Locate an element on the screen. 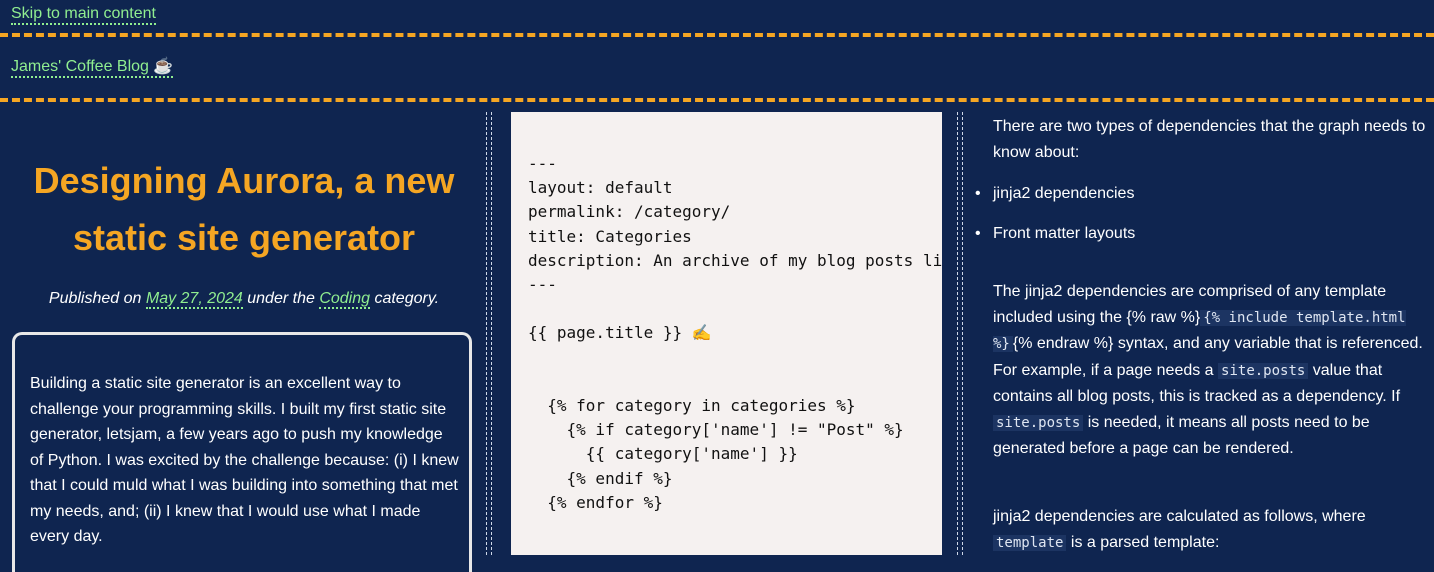 Image resolution: width=1434 pixels, height=572 pixels. header-divider-top is located at coordinates (717, 35).